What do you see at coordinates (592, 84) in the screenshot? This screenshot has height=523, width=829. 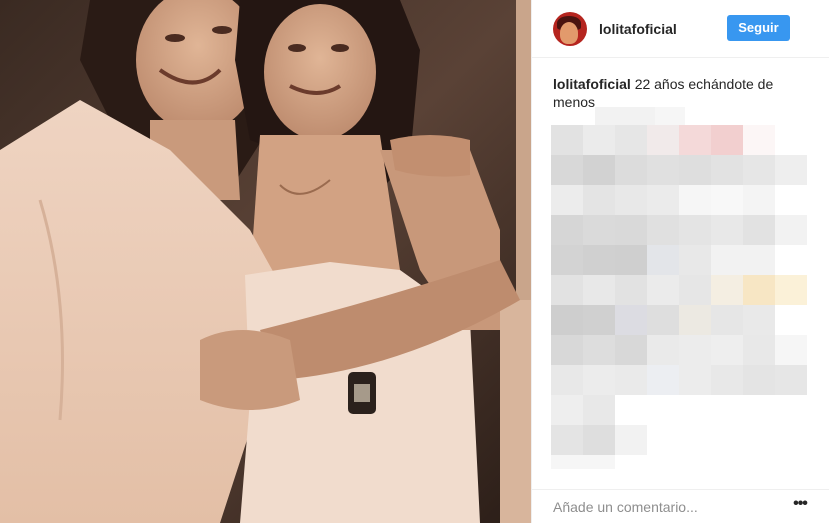 I see `caption-username: lolitafoficial` at bounding box center [592, 84].